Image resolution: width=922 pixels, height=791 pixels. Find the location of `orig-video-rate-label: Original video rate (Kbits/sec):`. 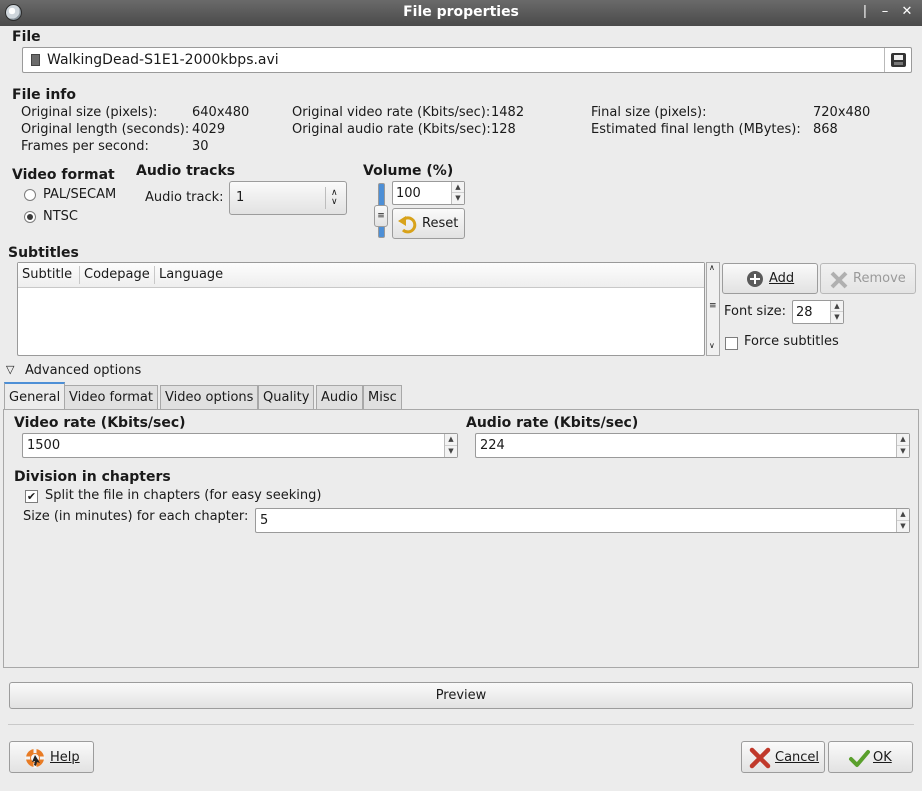

orig-video-rate-label: Original video rate (Kbits/sec): is located at coordinates (391, 112).